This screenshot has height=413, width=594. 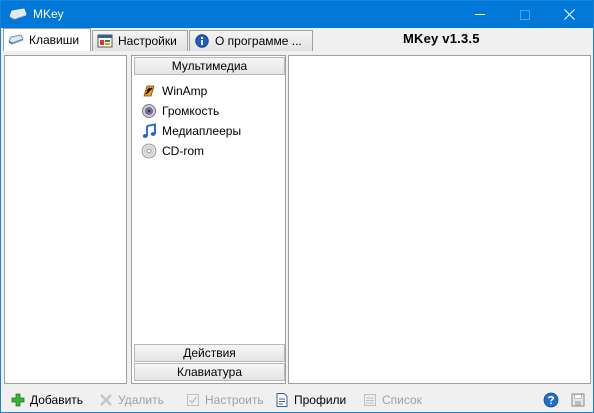 I want to click on tab-settings: Настройки, so click(x=140, y=40).